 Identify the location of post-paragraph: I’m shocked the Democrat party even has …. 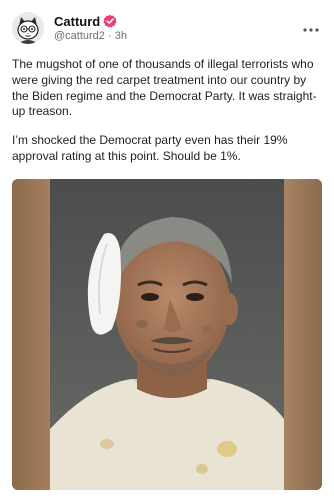
(150, 148).